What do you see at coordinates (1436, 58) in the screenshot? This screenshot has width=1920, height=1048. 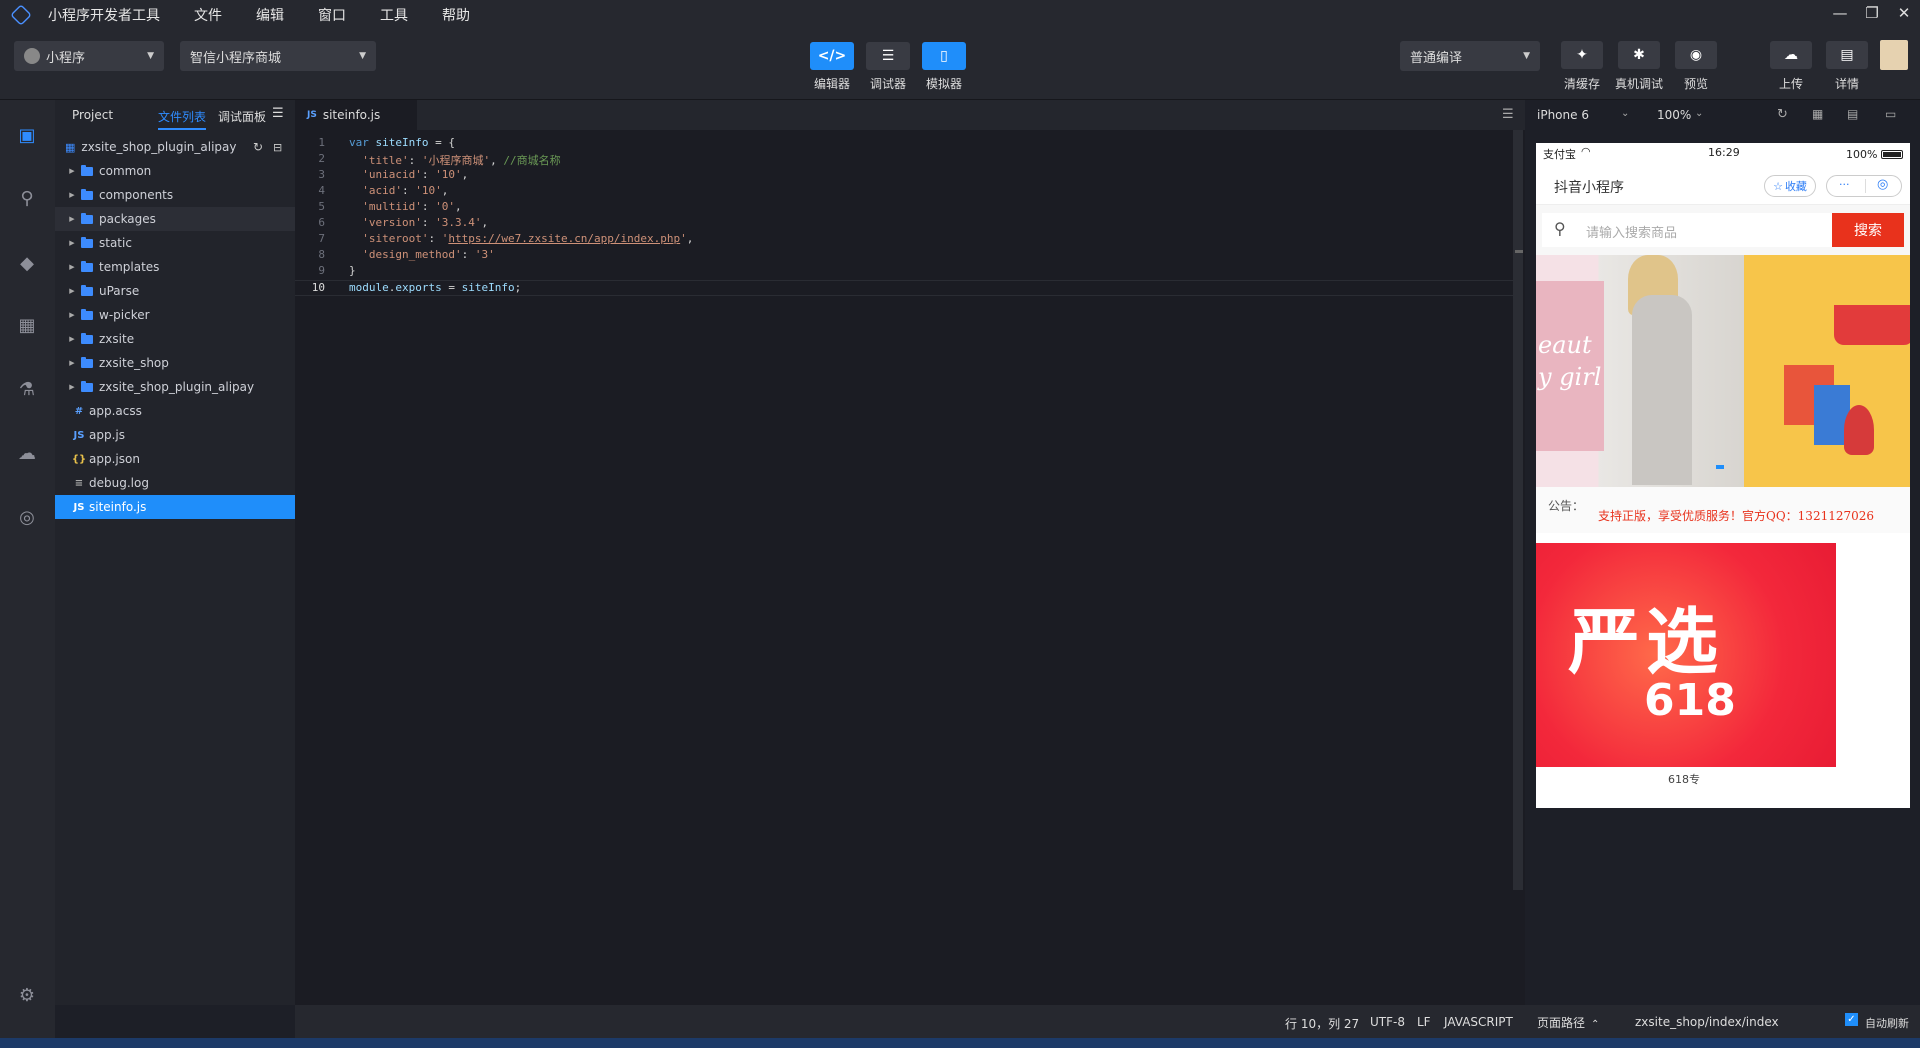 I see `compile-mode-label: 普通编译` at bounding box center [1436, 58].